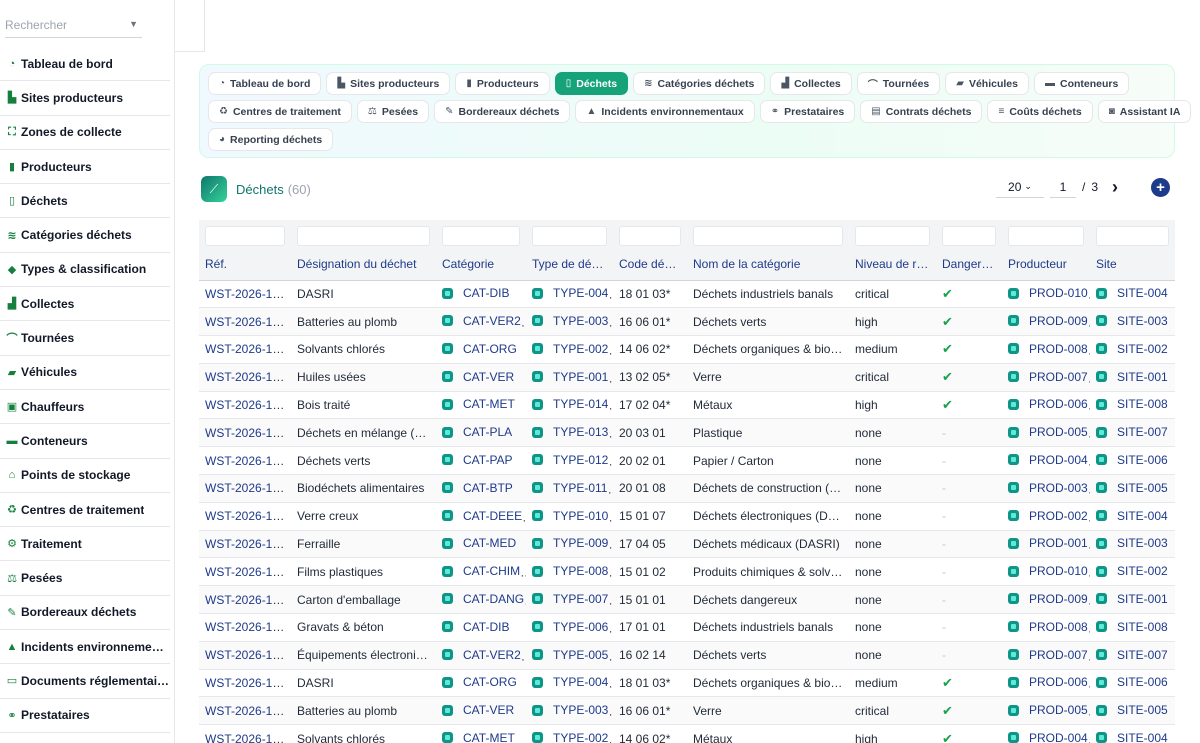 Image resolution: width=1200 pixels, height=743 pixels. Describe the element at coordinates (570, 432) in the screenshot. I see `relation-link: TYPE-013` at that location.